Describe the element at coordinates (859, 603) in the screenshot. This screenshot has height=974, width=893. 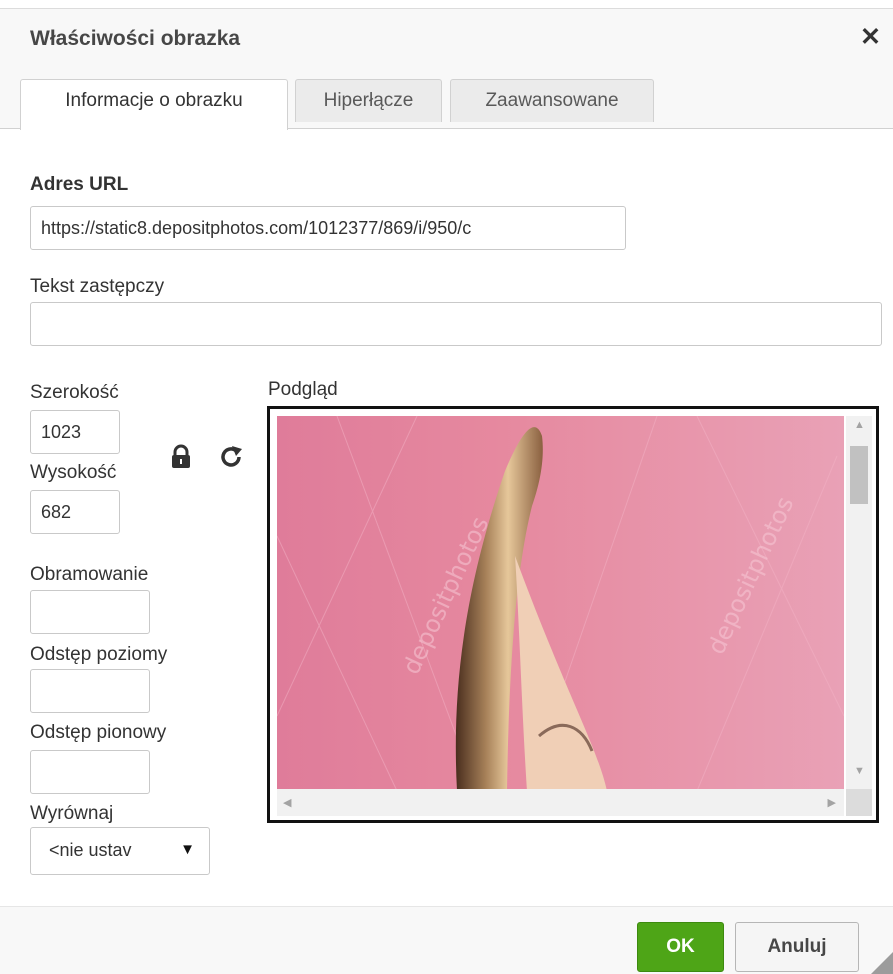
I see `preview-vertical-scrollbar: ▲ ▼` at that location.